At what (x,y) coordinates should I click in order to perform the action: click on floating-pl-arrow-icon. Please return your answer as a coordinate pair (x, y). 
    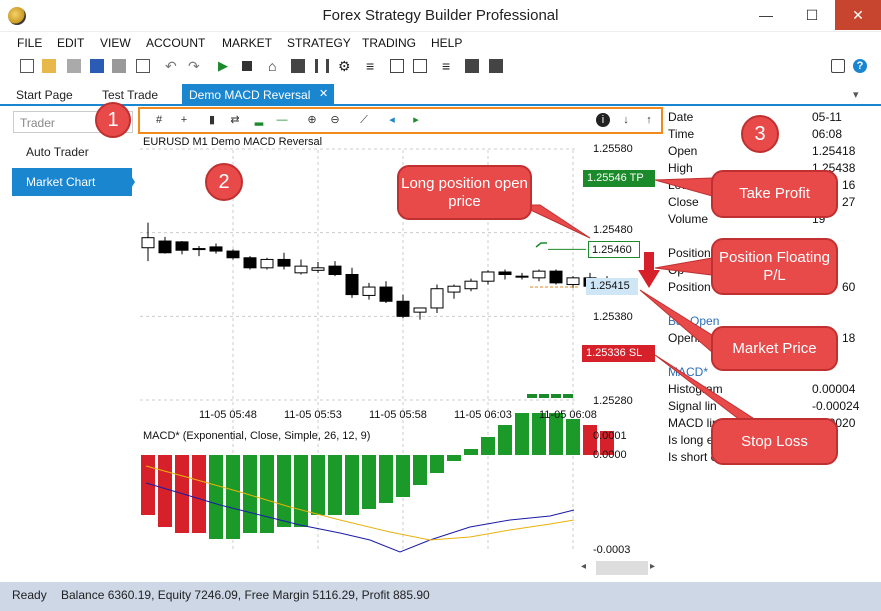
    Looking at the image, I should click on (649, 270).